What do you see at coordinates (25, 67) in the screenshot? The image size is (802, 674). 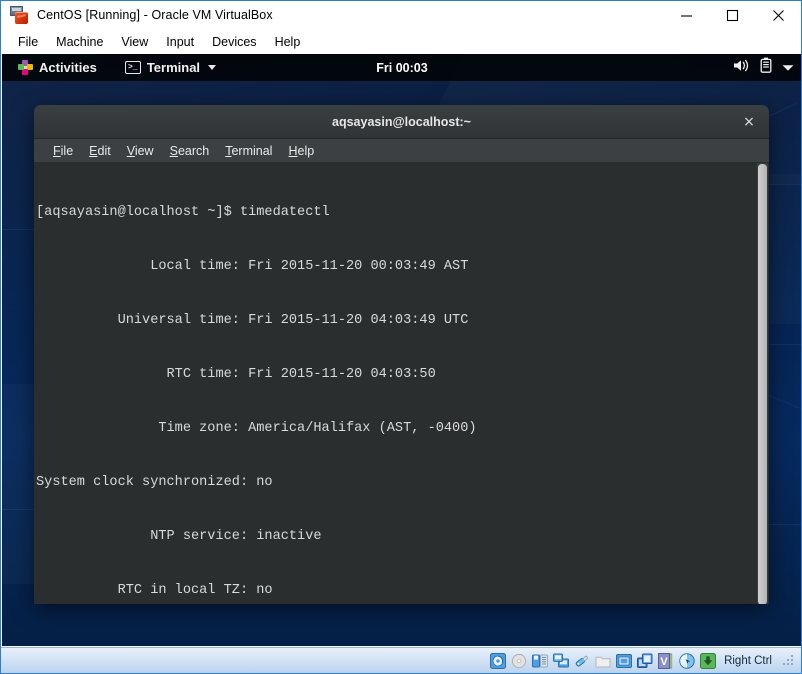 I see `centos-logo-icon` at bounding box center [25, 67].